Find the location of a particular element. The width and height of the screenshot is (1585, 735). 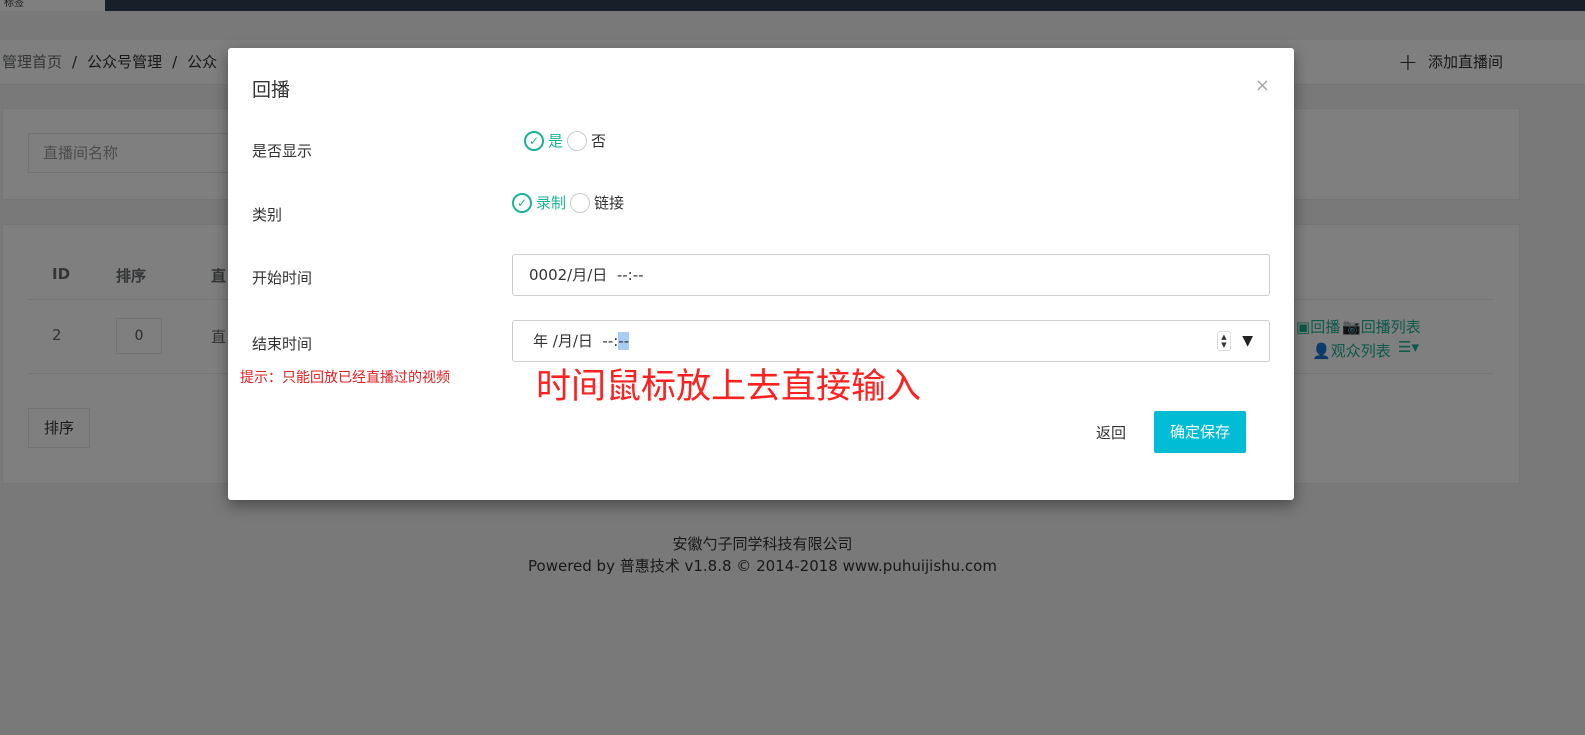

display-label: 是否显示 is located at coordinates (282, 151).